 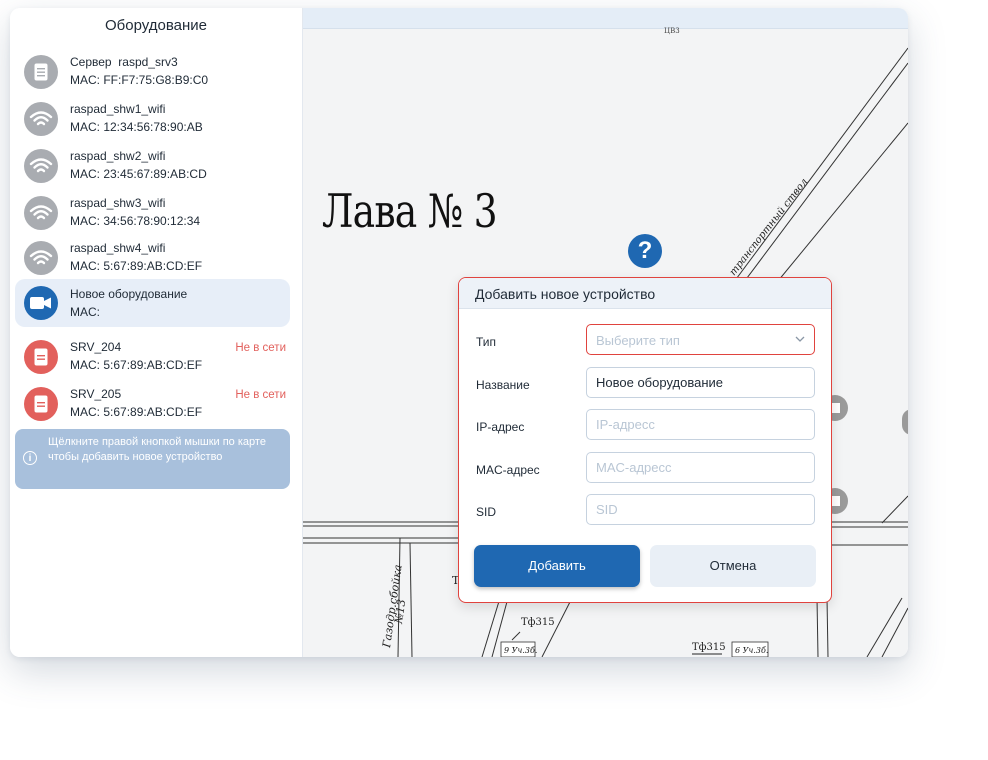 What do you see at coordinates (672, 31) in the screenshot?
I see `map-label-top: ЦВ3` at bounding box center [672, 31].